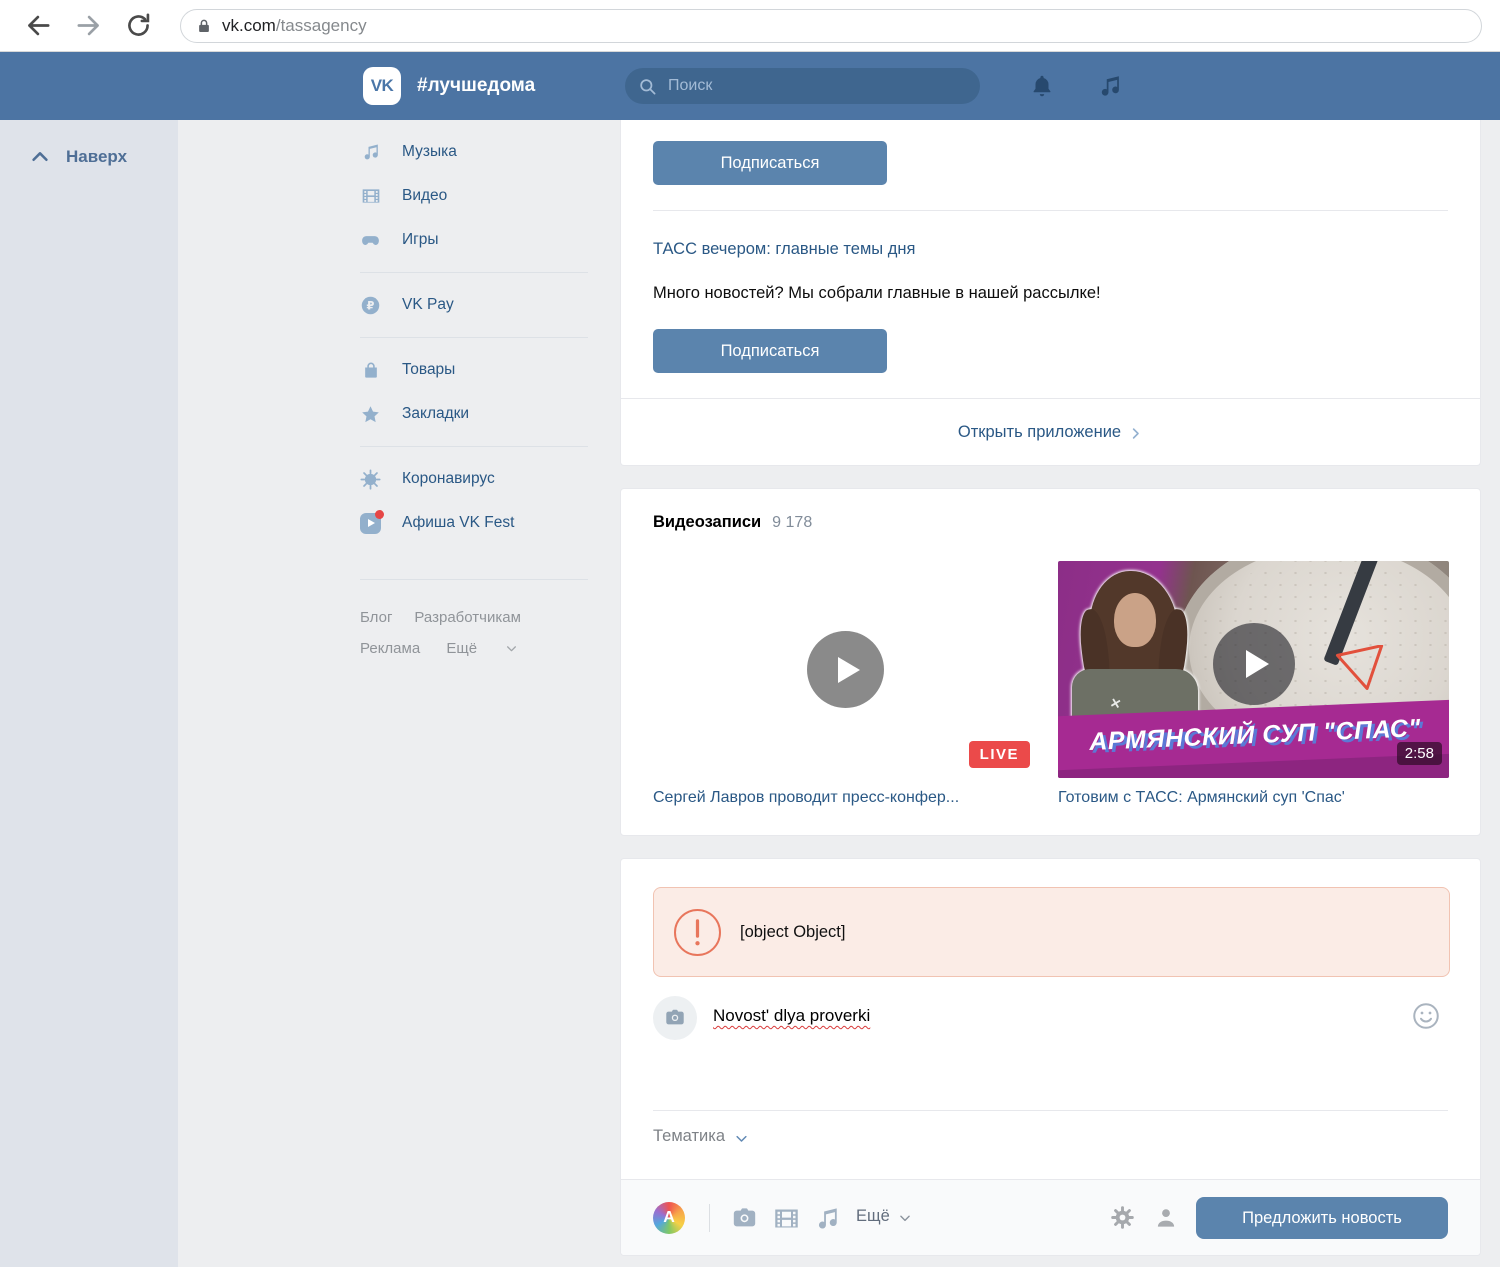 The width and height of the screenshot is (1500, 1267). What do you see at coordinates (420, 239) in the screenshot?
I see `sidebar-item-label: Игры` at bounding box center [420, 239].